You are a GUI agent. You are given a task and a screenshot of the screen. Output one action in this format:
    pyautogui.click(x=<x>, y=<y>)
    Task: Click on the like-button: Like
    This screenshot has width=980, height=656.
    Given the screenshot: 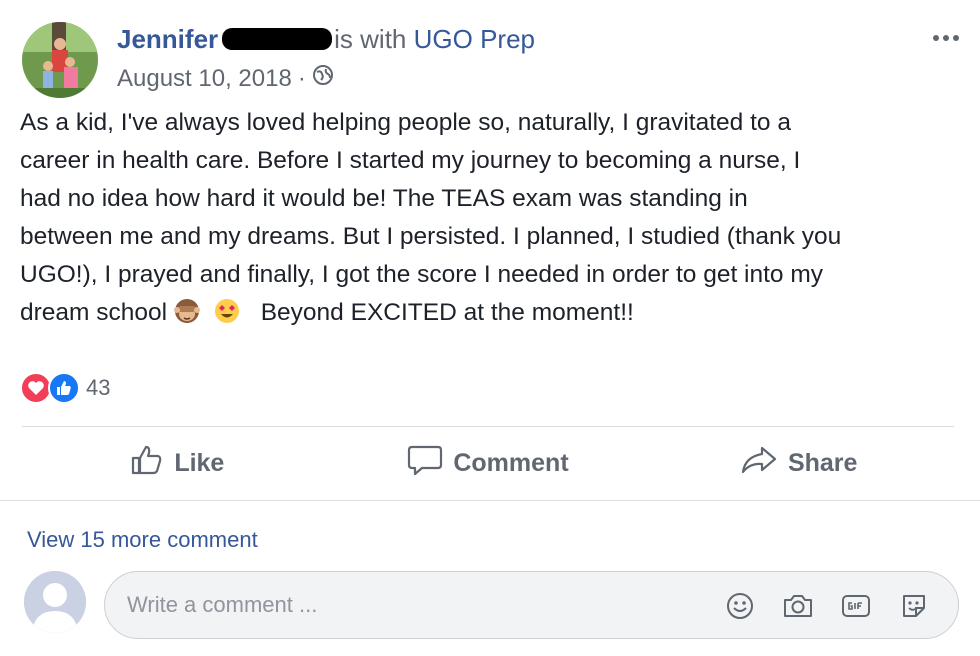 What is the action you would take?
    pyautogui.click(x=177, y=463)
    